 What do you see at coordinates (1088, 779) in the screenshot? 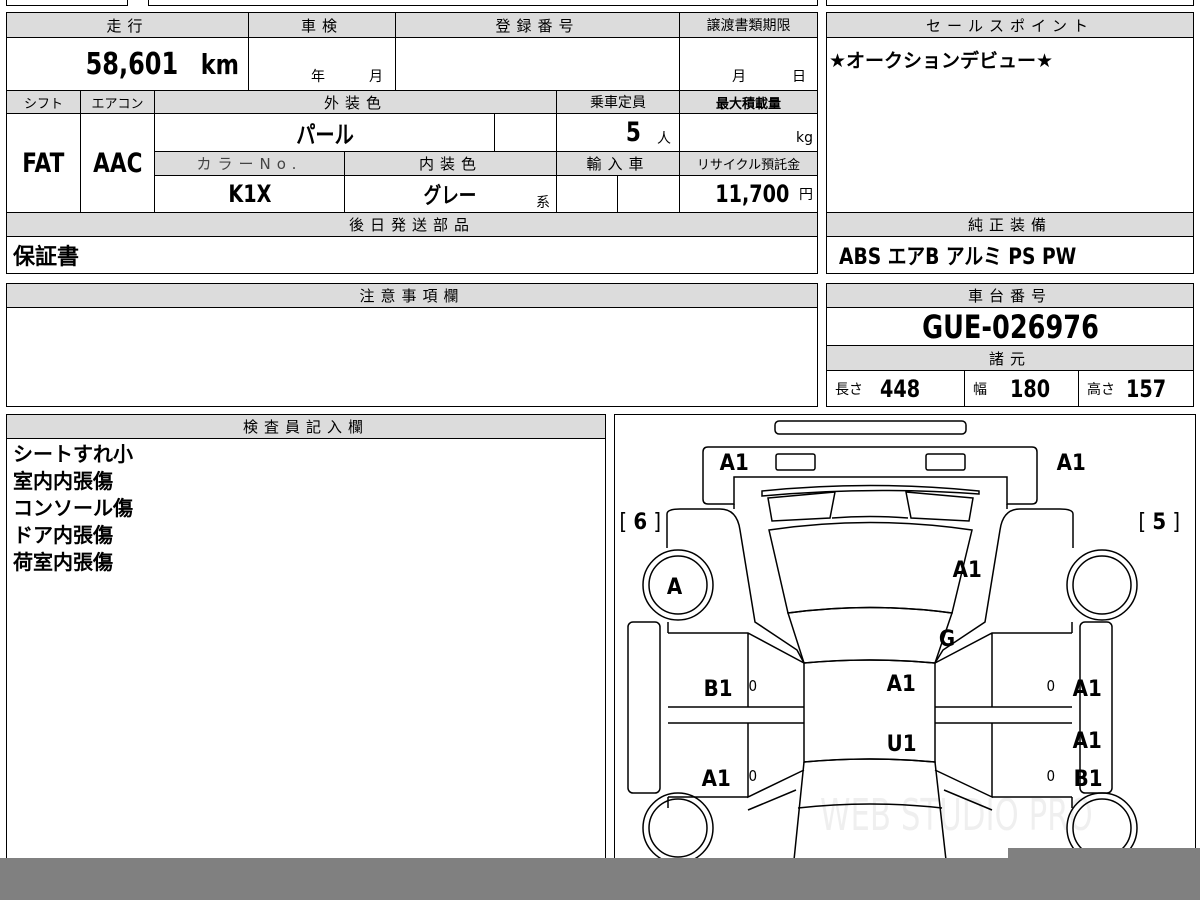
I see `mark-right-front-door: B1` at bounding box center [1088, 779].